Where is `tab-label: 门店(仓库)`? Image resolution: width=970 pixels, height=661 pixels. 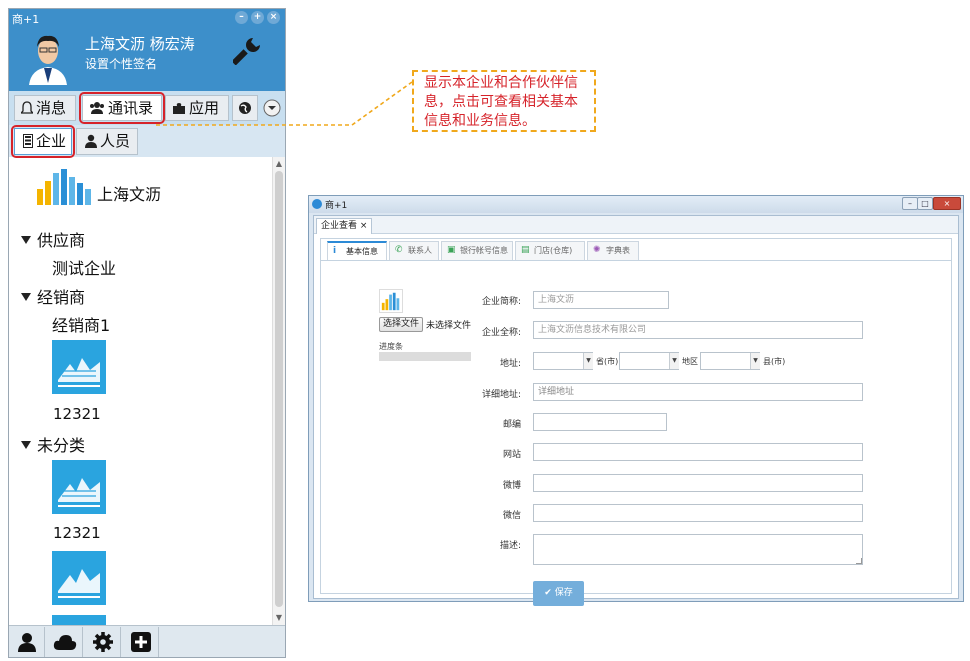 tab-label: 门店(仓库) is located at coordinates (553, 250).